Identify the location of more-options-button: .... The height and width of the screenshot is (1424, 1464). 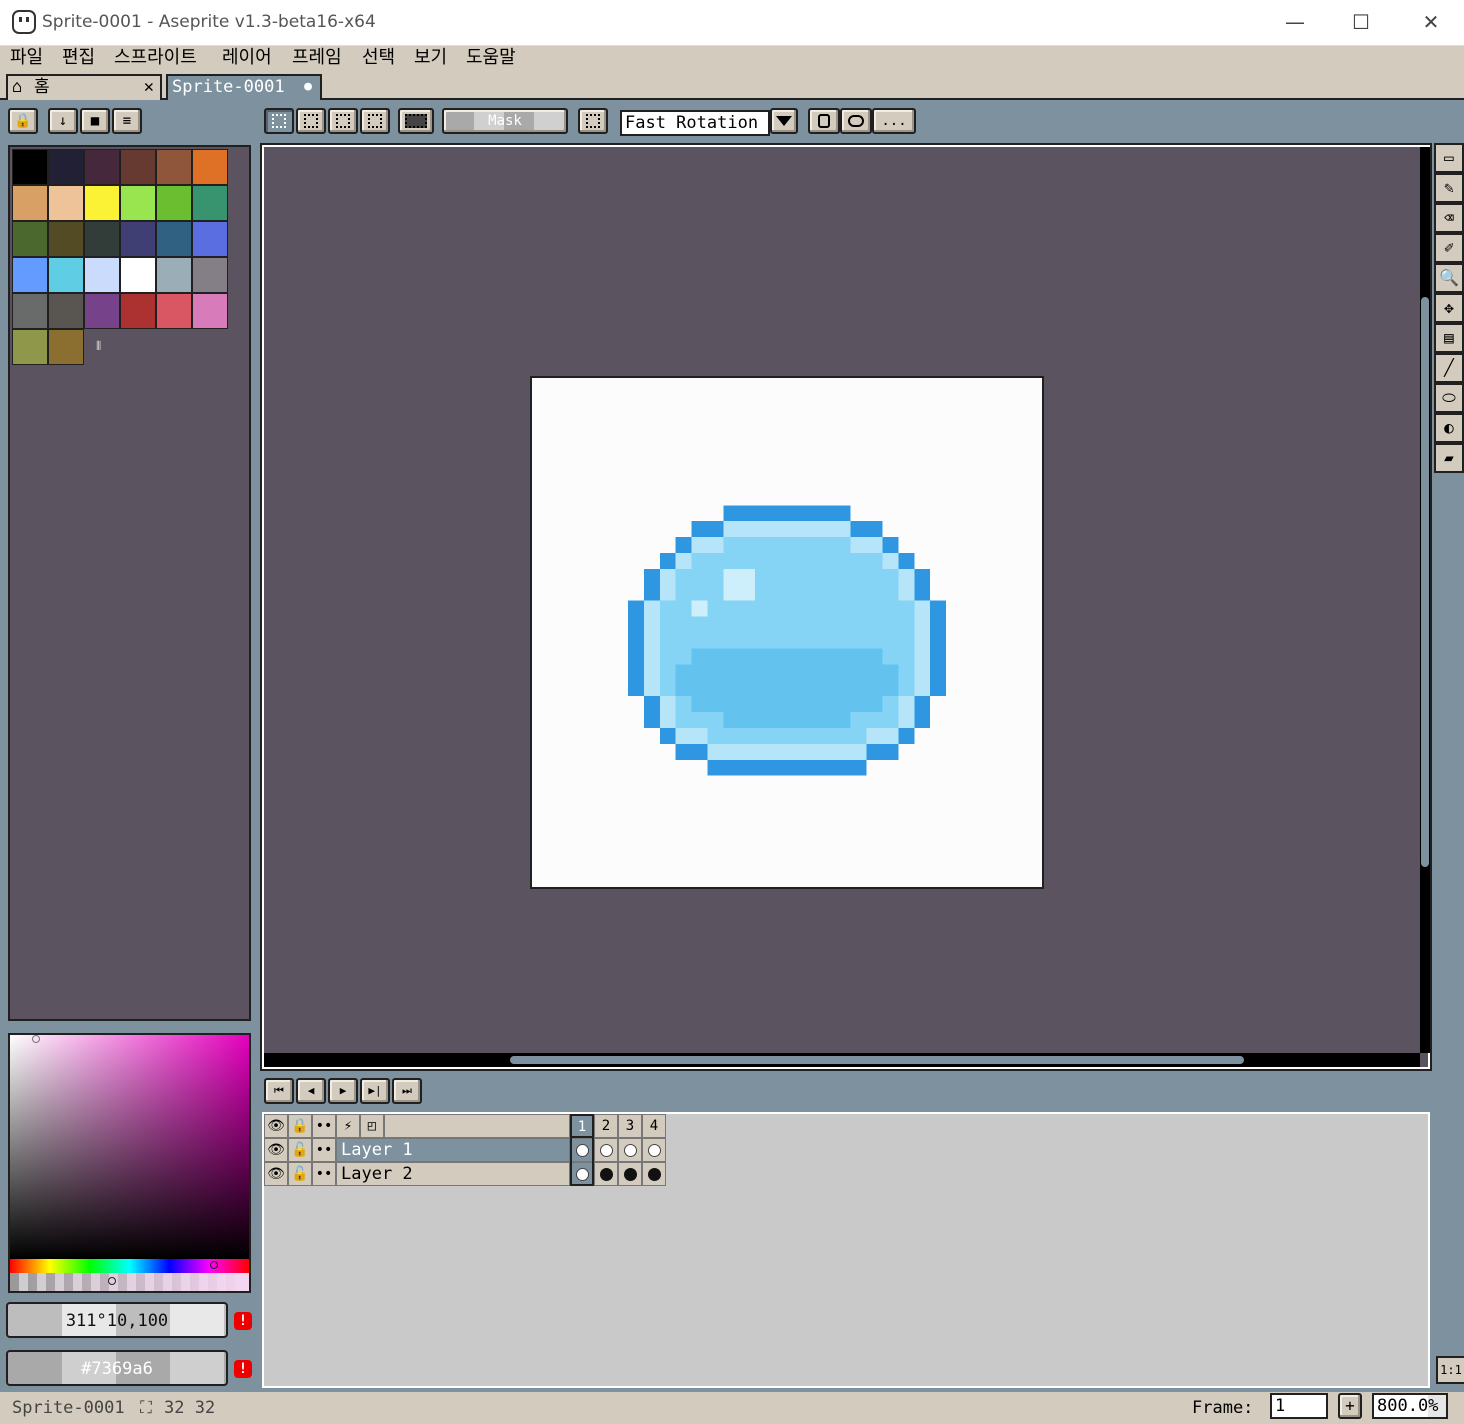
(894, 121).